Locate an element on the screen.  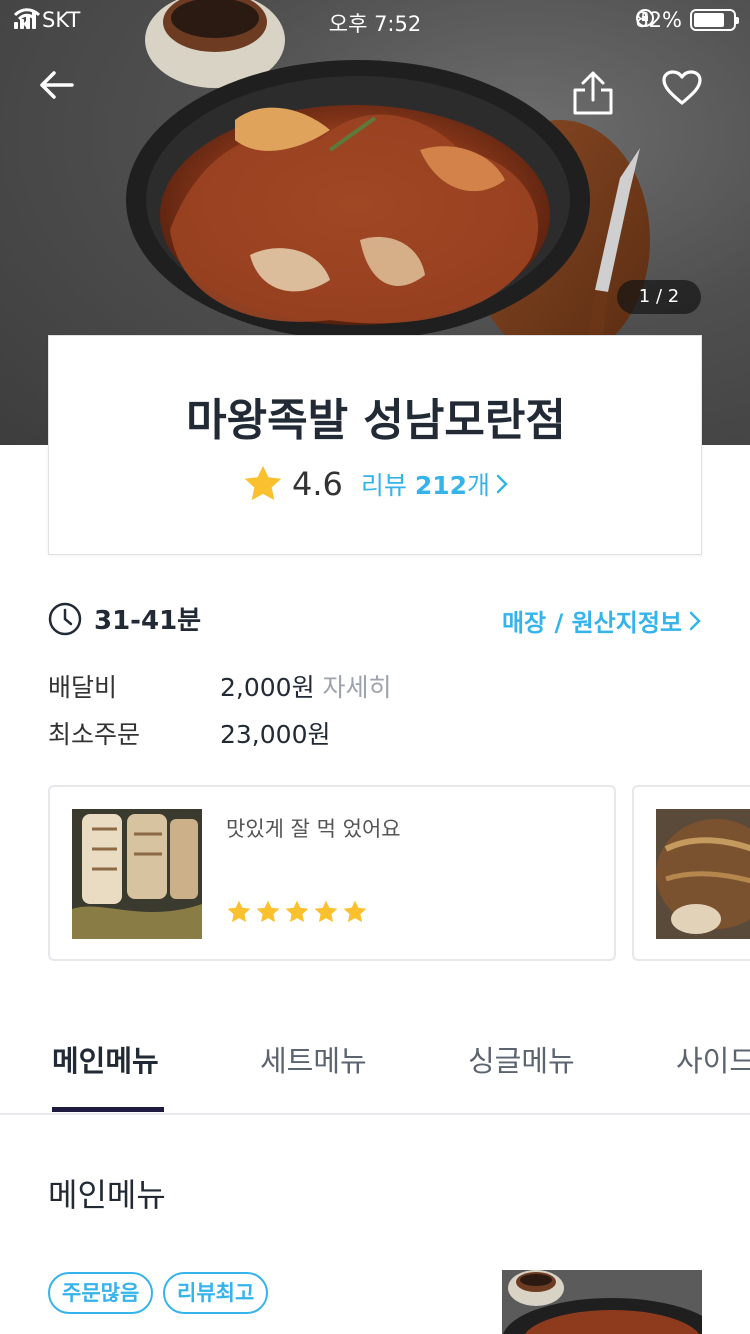
store-info-link: 매장 / 원산지정보 is located at coordinates (602, 620).